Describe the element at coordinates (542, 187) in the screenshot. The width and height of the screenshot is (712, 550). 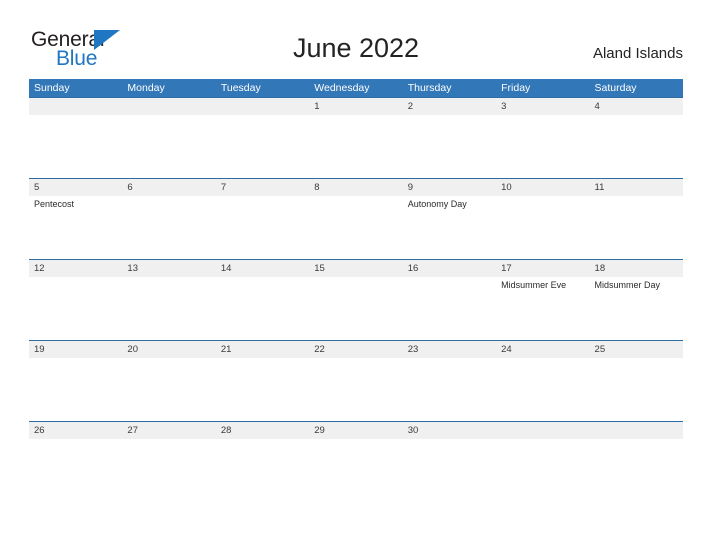
I see `day-number: 10` at that location.